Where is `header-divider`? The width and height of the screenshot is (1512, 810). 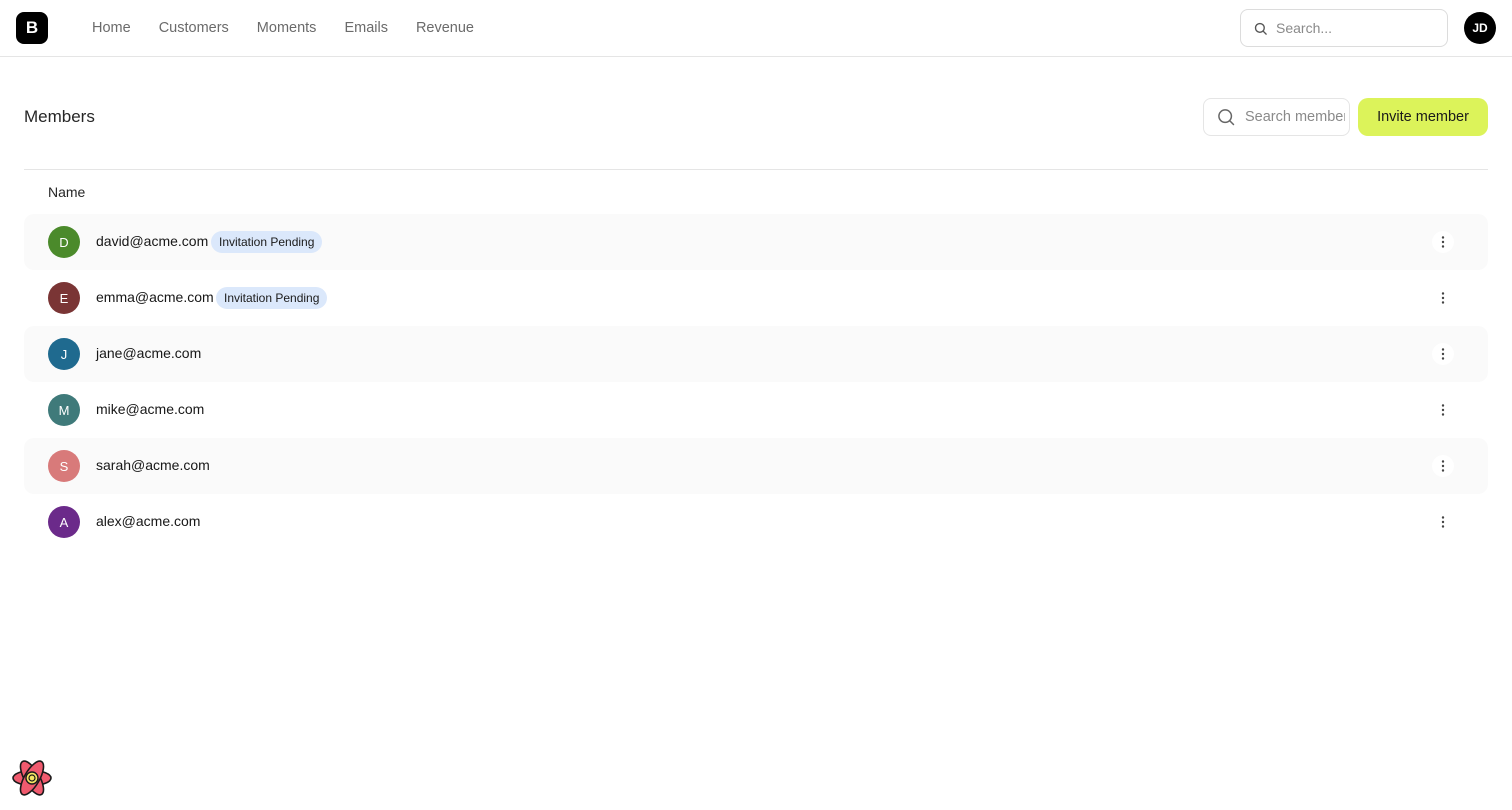
header-divider is located at coordinates (756, 169).